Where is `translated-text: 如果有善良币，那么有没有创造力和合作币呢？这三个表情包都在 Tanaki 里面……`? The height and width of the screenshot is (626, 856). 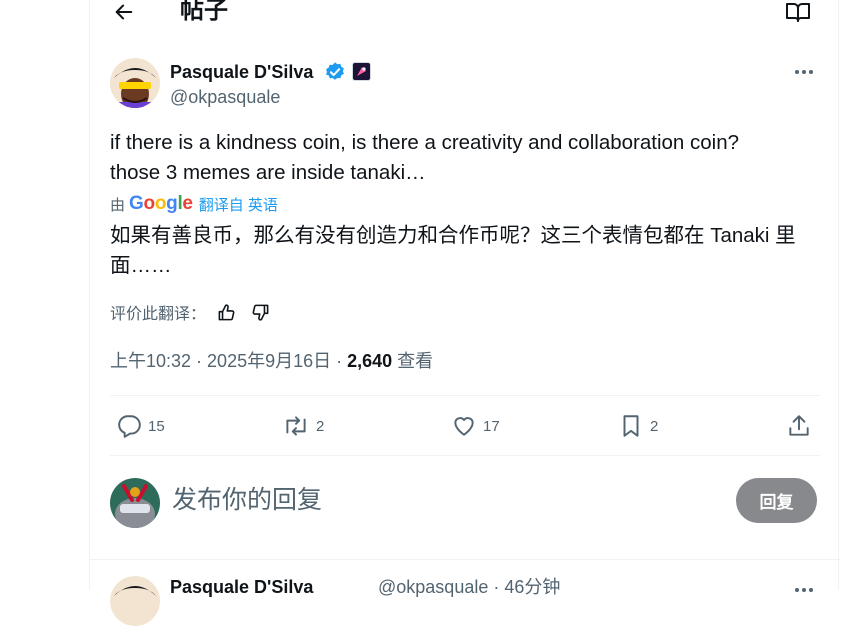 translated-text: 如果有善良币，那么有没有创造力和合作币呢？这三个表情包都在 Tanaki 里面…… is located at coordinates (453, 250).